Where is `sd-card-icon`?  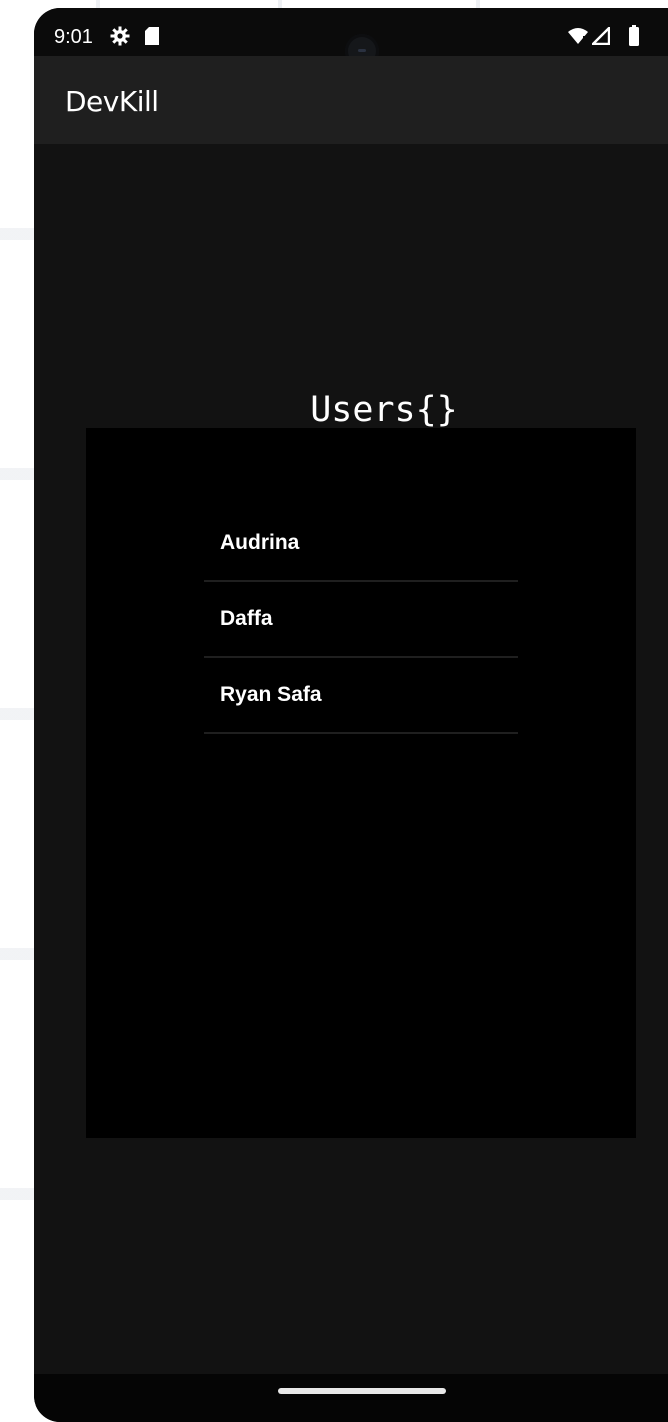
sd-card-icon is located at coordinates (152, 38).